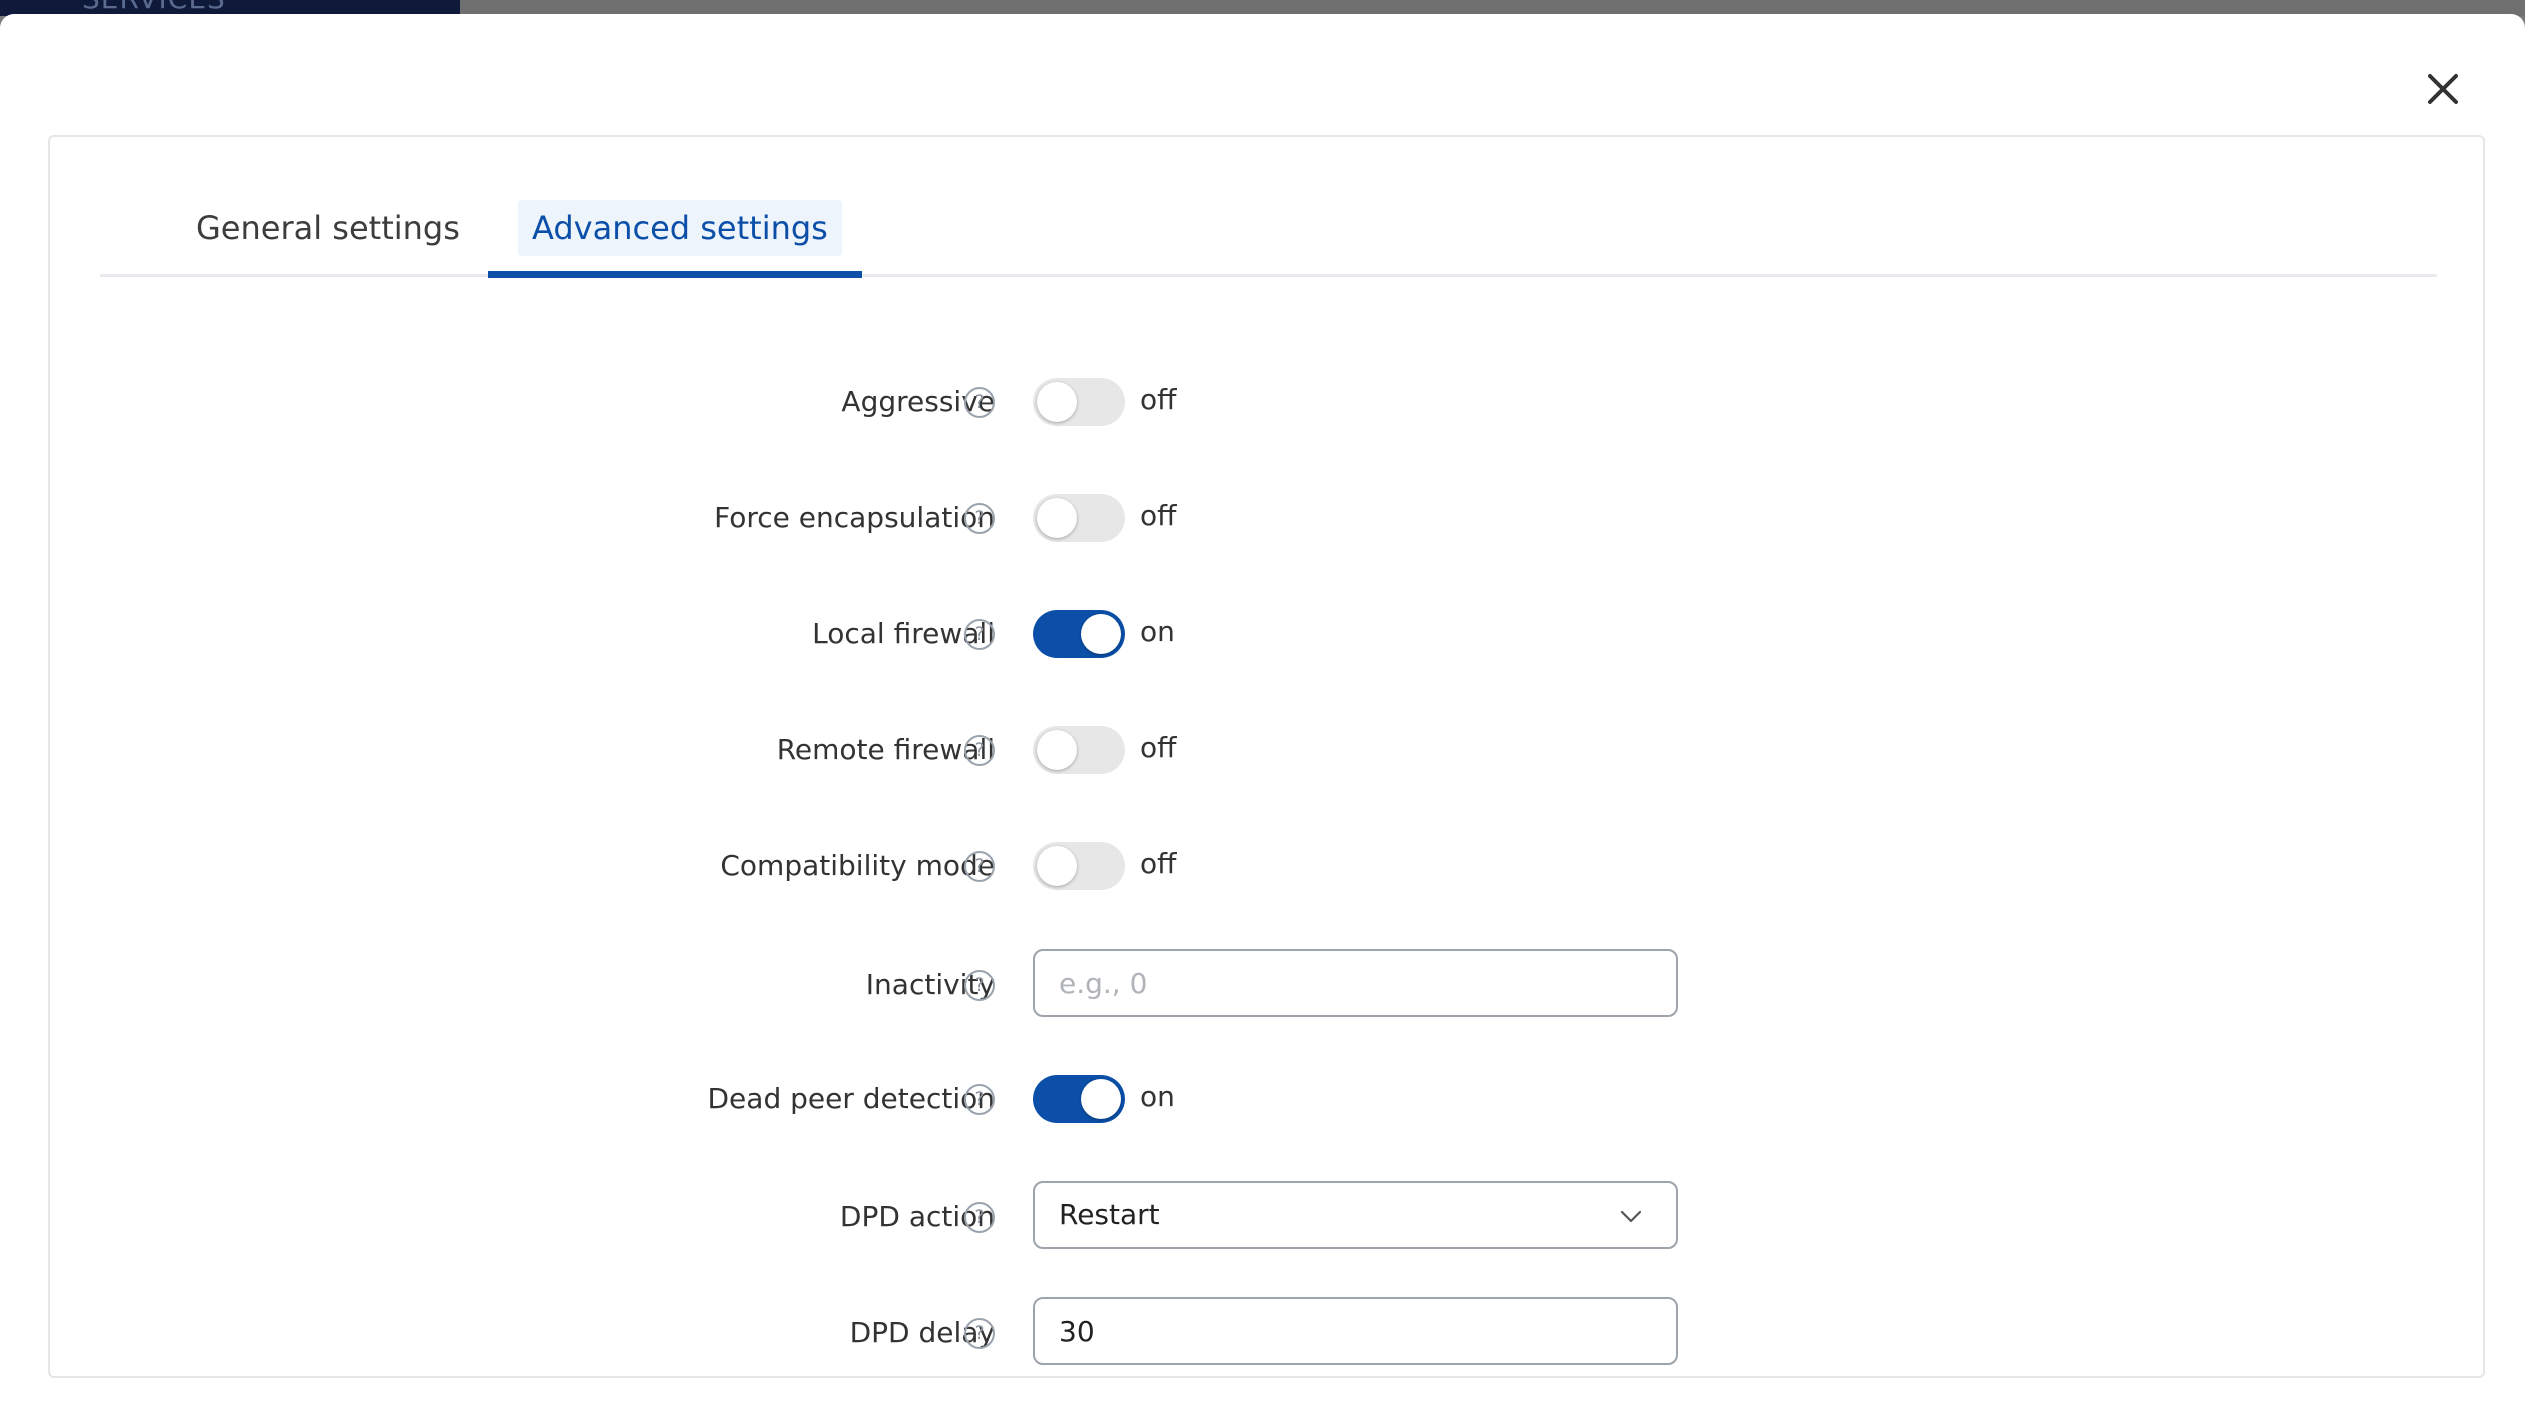 The width and height of the screenshot is (2525, 1425). I want to click on row-dpd-action: DPD action ? Restart, so click(1268, 1215).